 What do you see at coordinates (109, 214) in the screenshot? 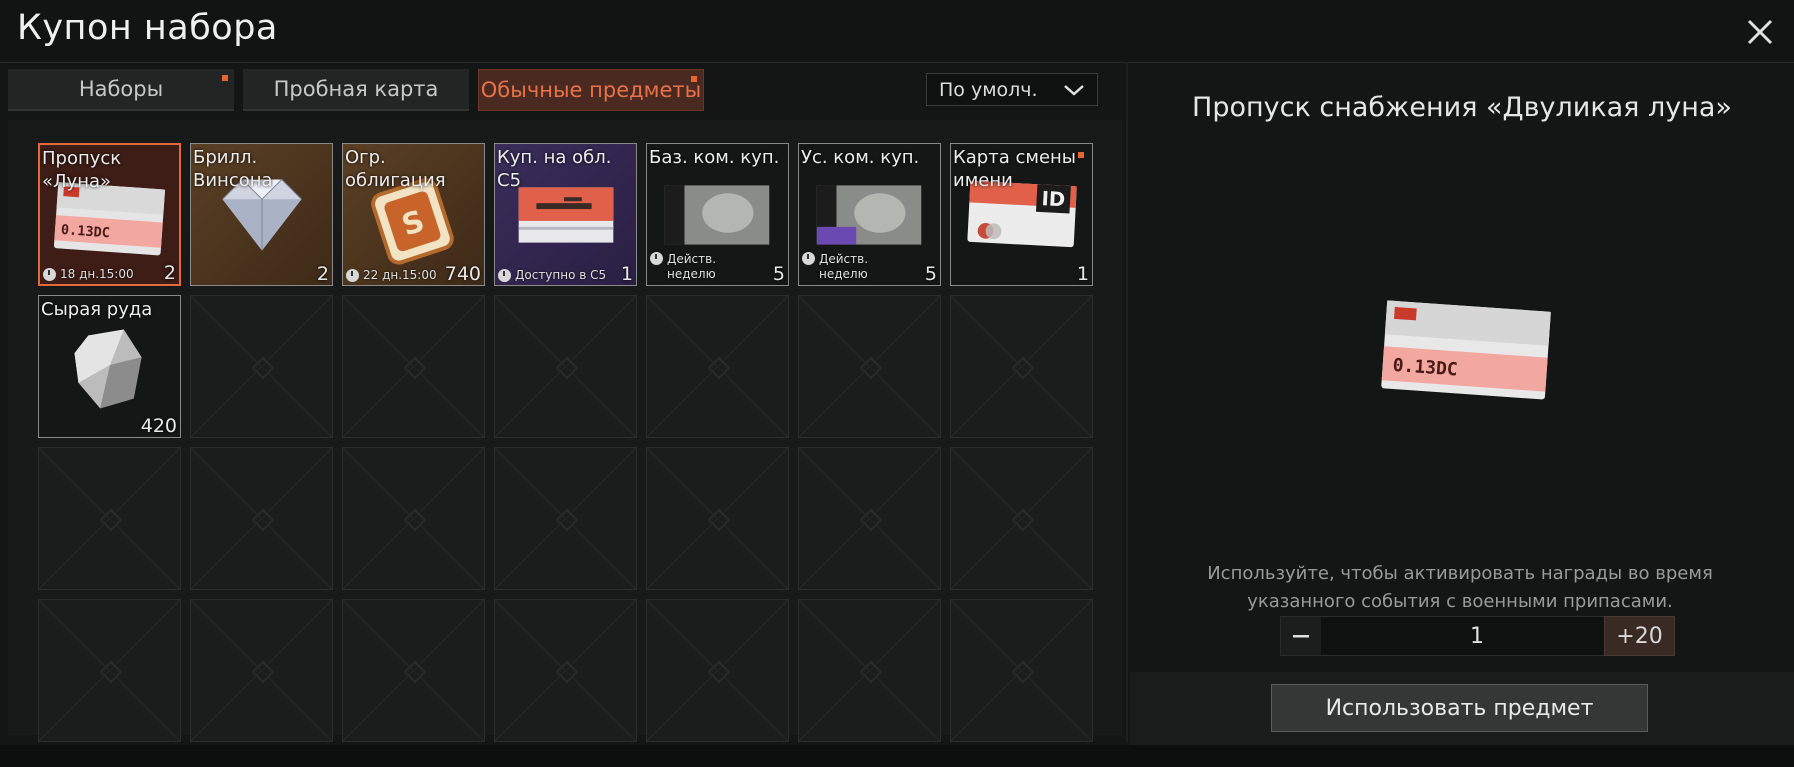
I see `item-pass-luna: 0.13DC Пропуск «Луна» 18 дн.15:00 2` at bounding box center [109, 214].